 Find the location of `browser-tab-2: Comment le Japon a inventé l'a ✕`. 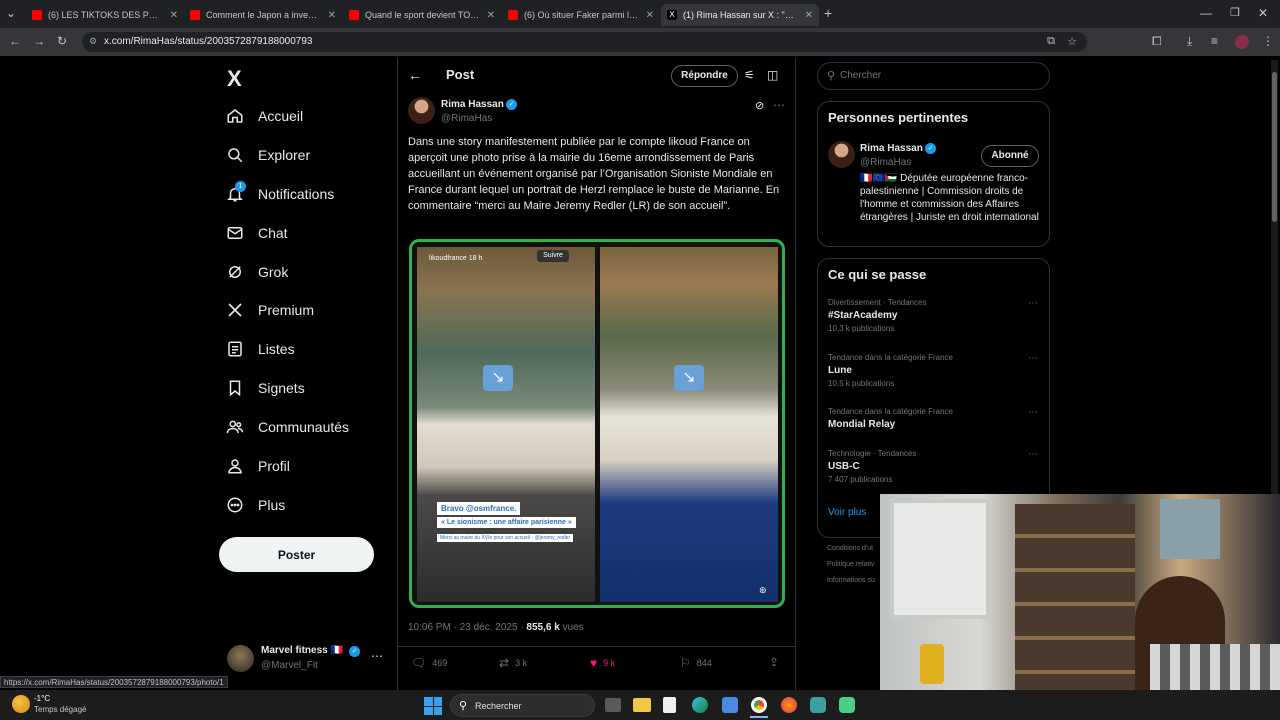

browser-tab-2: Comment le Japon a inventé l'a ✕ is located at coordinates (263, 15).